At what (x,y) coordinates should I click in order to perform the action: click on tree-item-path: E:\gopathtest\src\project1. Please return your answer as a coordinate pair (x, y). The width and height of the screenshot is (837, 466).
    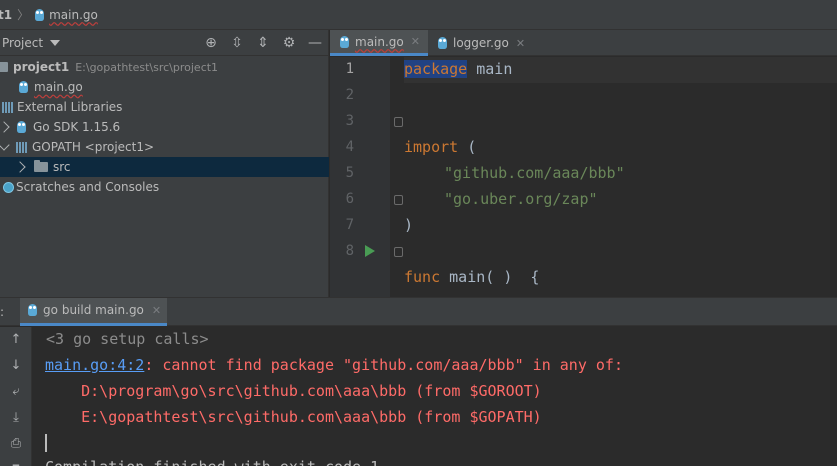
    Looking at the image, I should click on (147, 67).